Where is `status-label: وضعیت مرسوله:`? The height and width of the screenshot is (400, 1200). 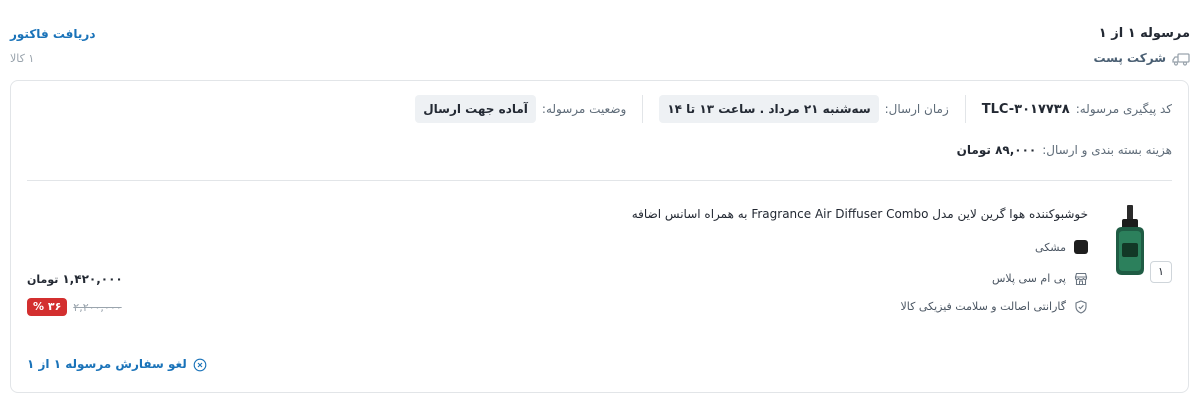 status-label: وضعیت مرسوله: is located at coordinates (584, 109).